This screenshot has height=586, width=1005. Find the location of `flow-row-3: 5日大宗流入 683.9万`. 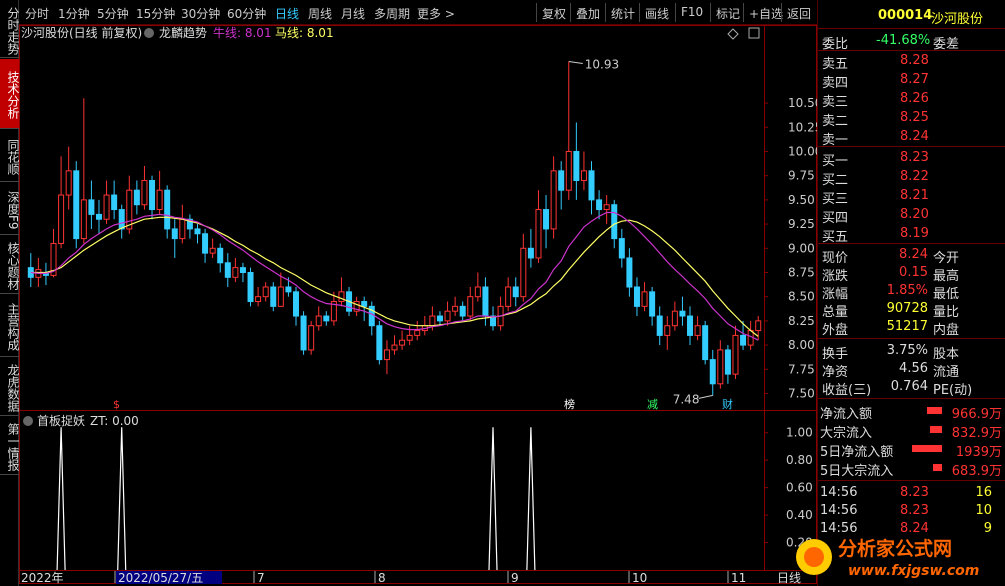

flow-row-3: 5日大宗流入 683.9万 is located at coordinates (911, 468).